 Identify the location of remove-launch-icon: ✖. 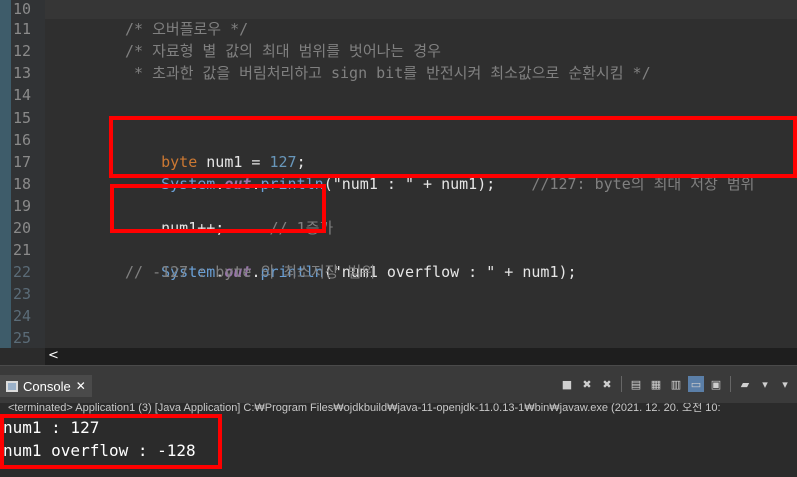
(587, 384).